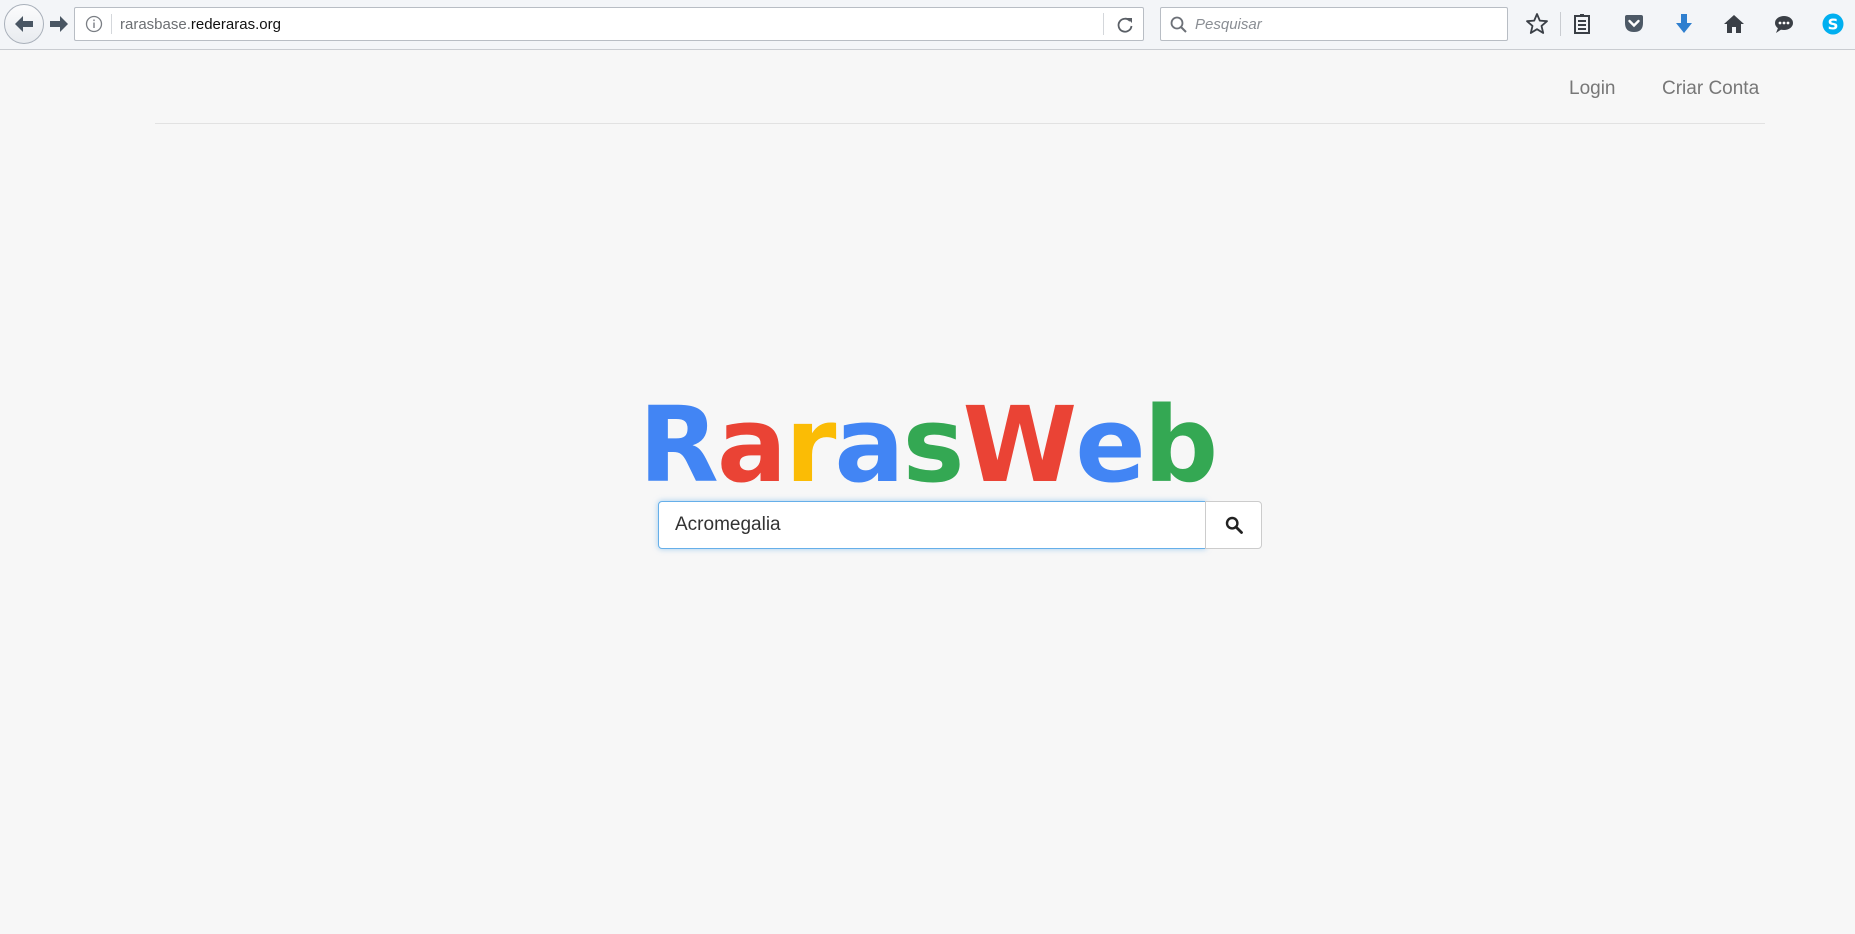 The image size is (1855, 934). I want to click on back-button, so click(24, 24).